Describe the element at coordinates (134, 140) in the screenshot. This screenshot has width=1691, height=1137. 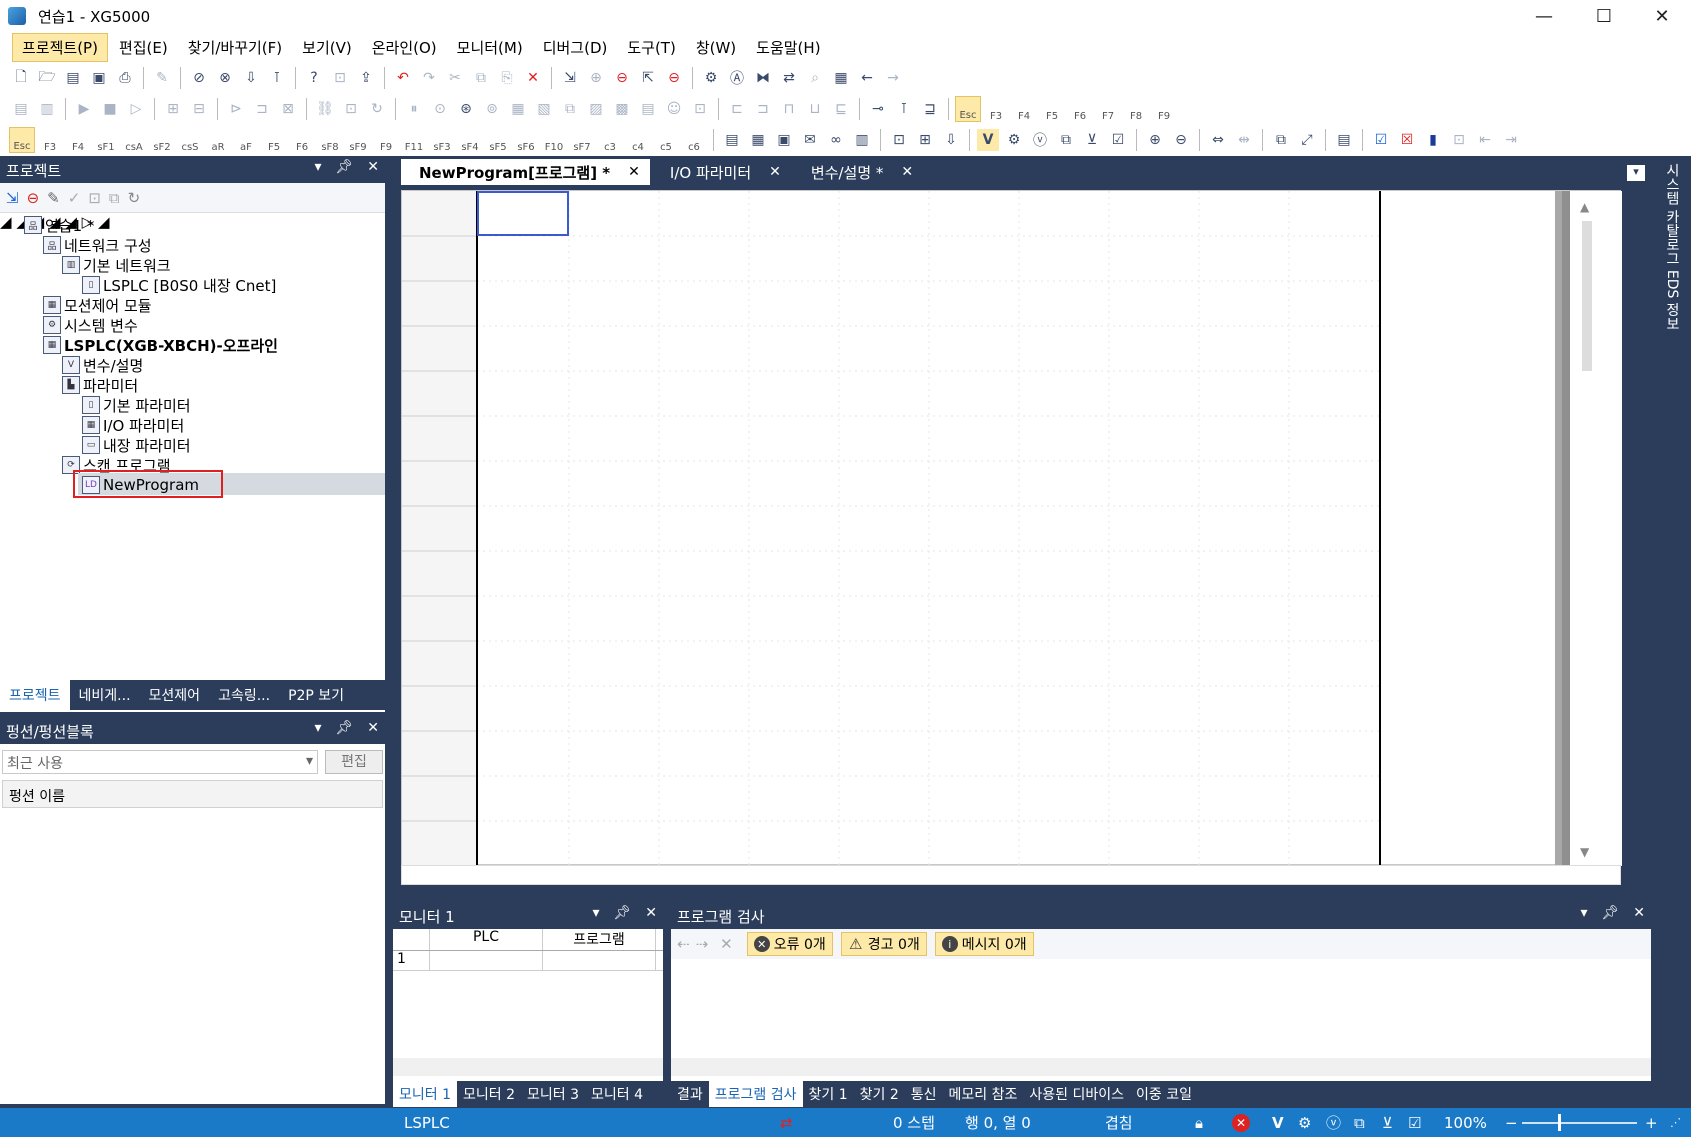
I see `ladder-contact-csa: csA` at that location.